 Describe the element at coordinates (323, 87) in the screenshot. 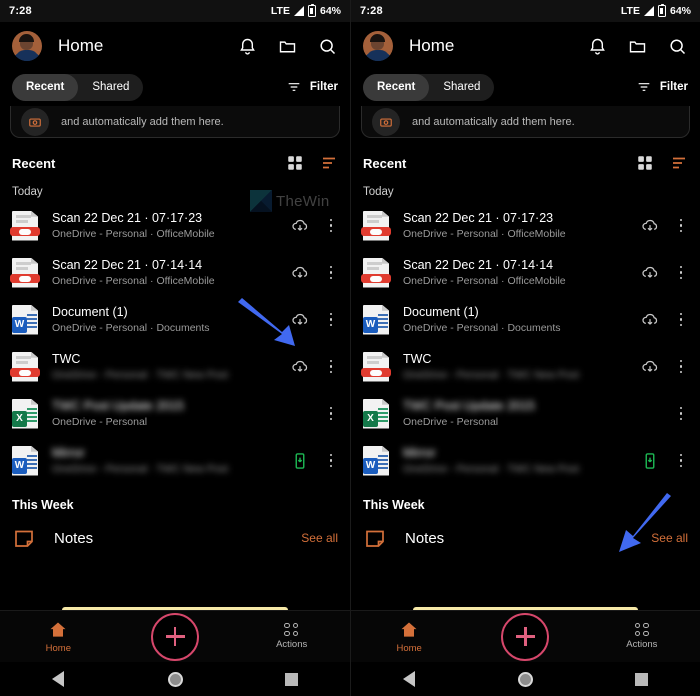

I see `filter-label: Filter` at that location.